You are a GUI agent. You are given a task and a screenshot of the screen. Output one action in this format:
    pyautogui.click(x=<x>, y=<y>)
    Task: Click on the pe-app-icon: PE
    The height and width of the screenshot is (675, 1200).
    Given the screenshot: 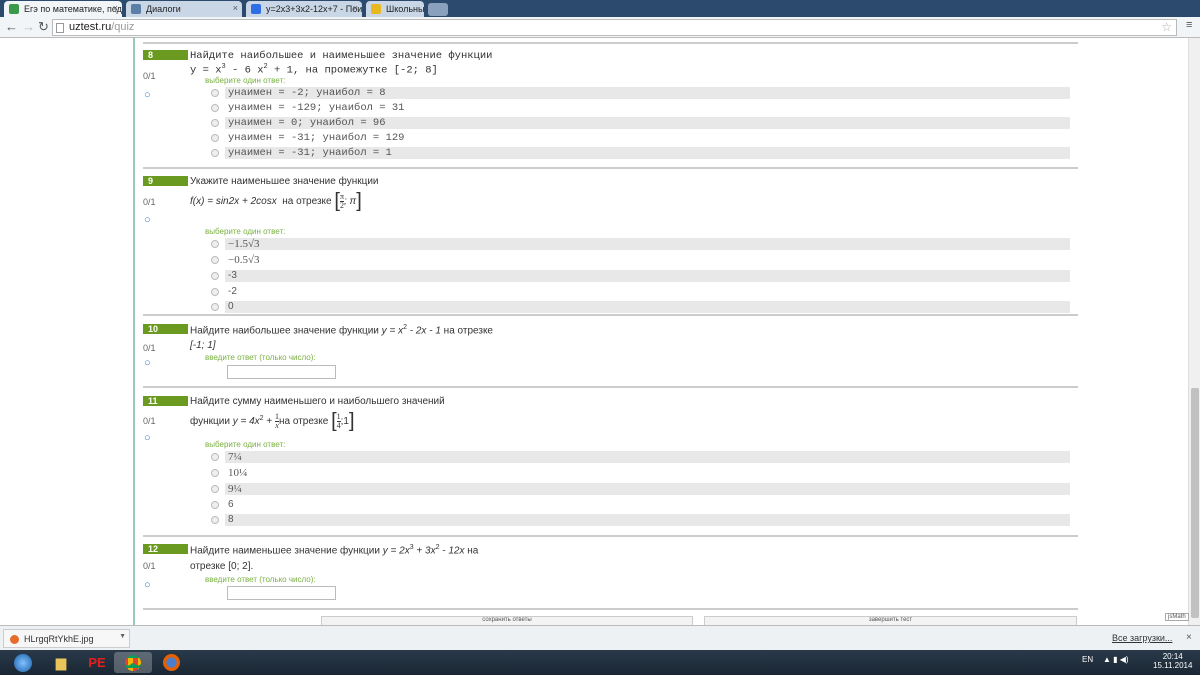 What is the action you would take?
    pyautogui.click(x=97, y=662)
    